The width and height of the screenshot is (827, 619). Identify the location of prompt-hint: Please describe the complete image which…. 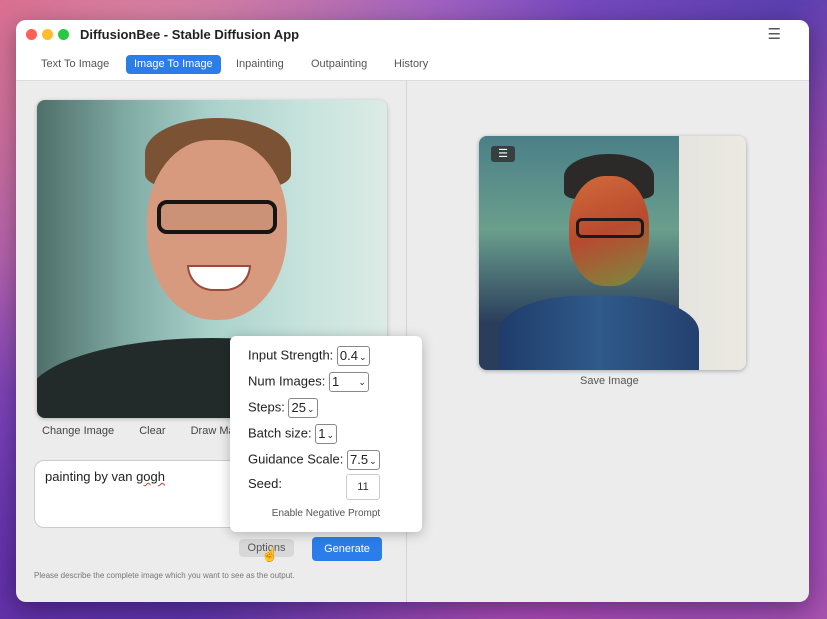
(164, 575).